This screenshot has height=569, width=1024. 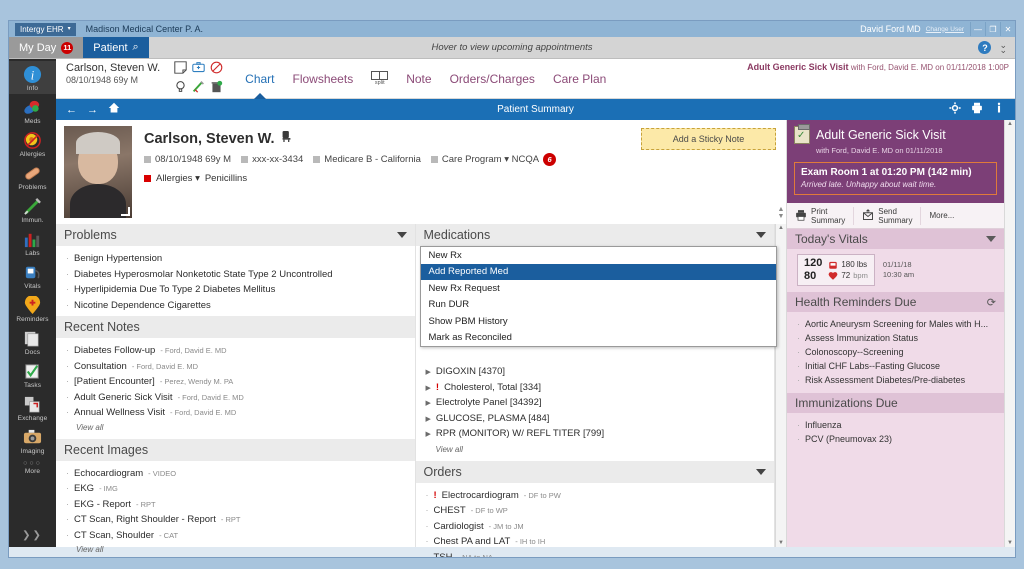 I want to click on health-reminders-header: Health Reminders Due ⟳, so click(x=895, y=302).